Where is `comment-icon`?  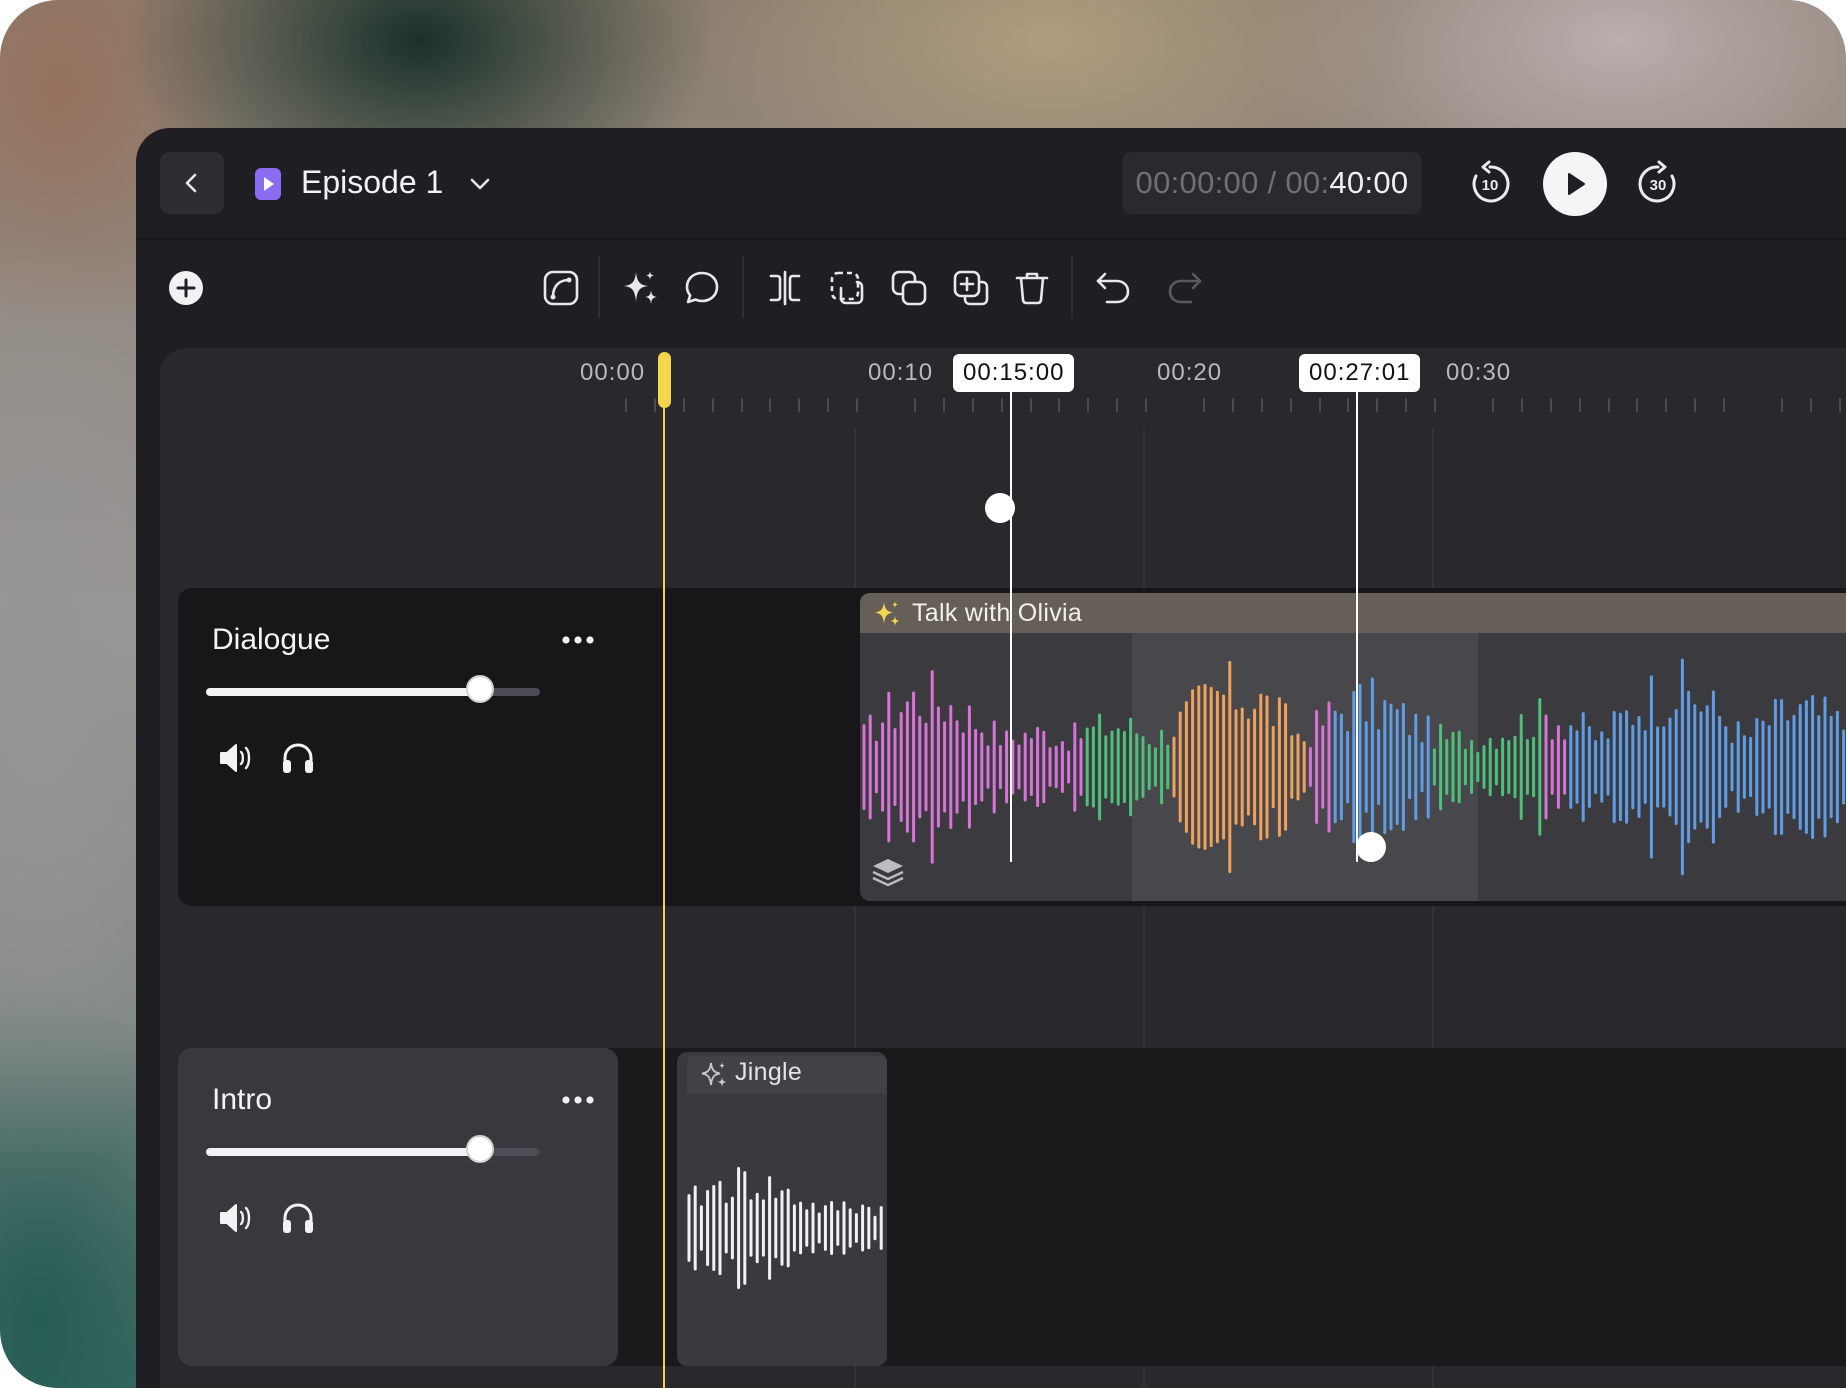 comment-icon is located at coordinates (702, 287).